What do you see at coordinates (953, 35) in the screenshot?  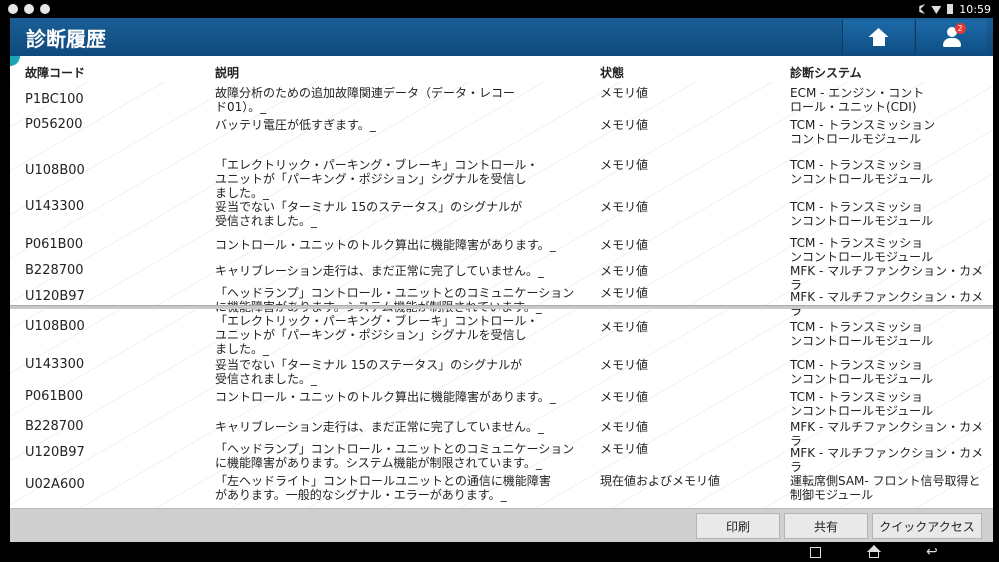 I see `user-icon: 2` at bounding box center [953, 35].